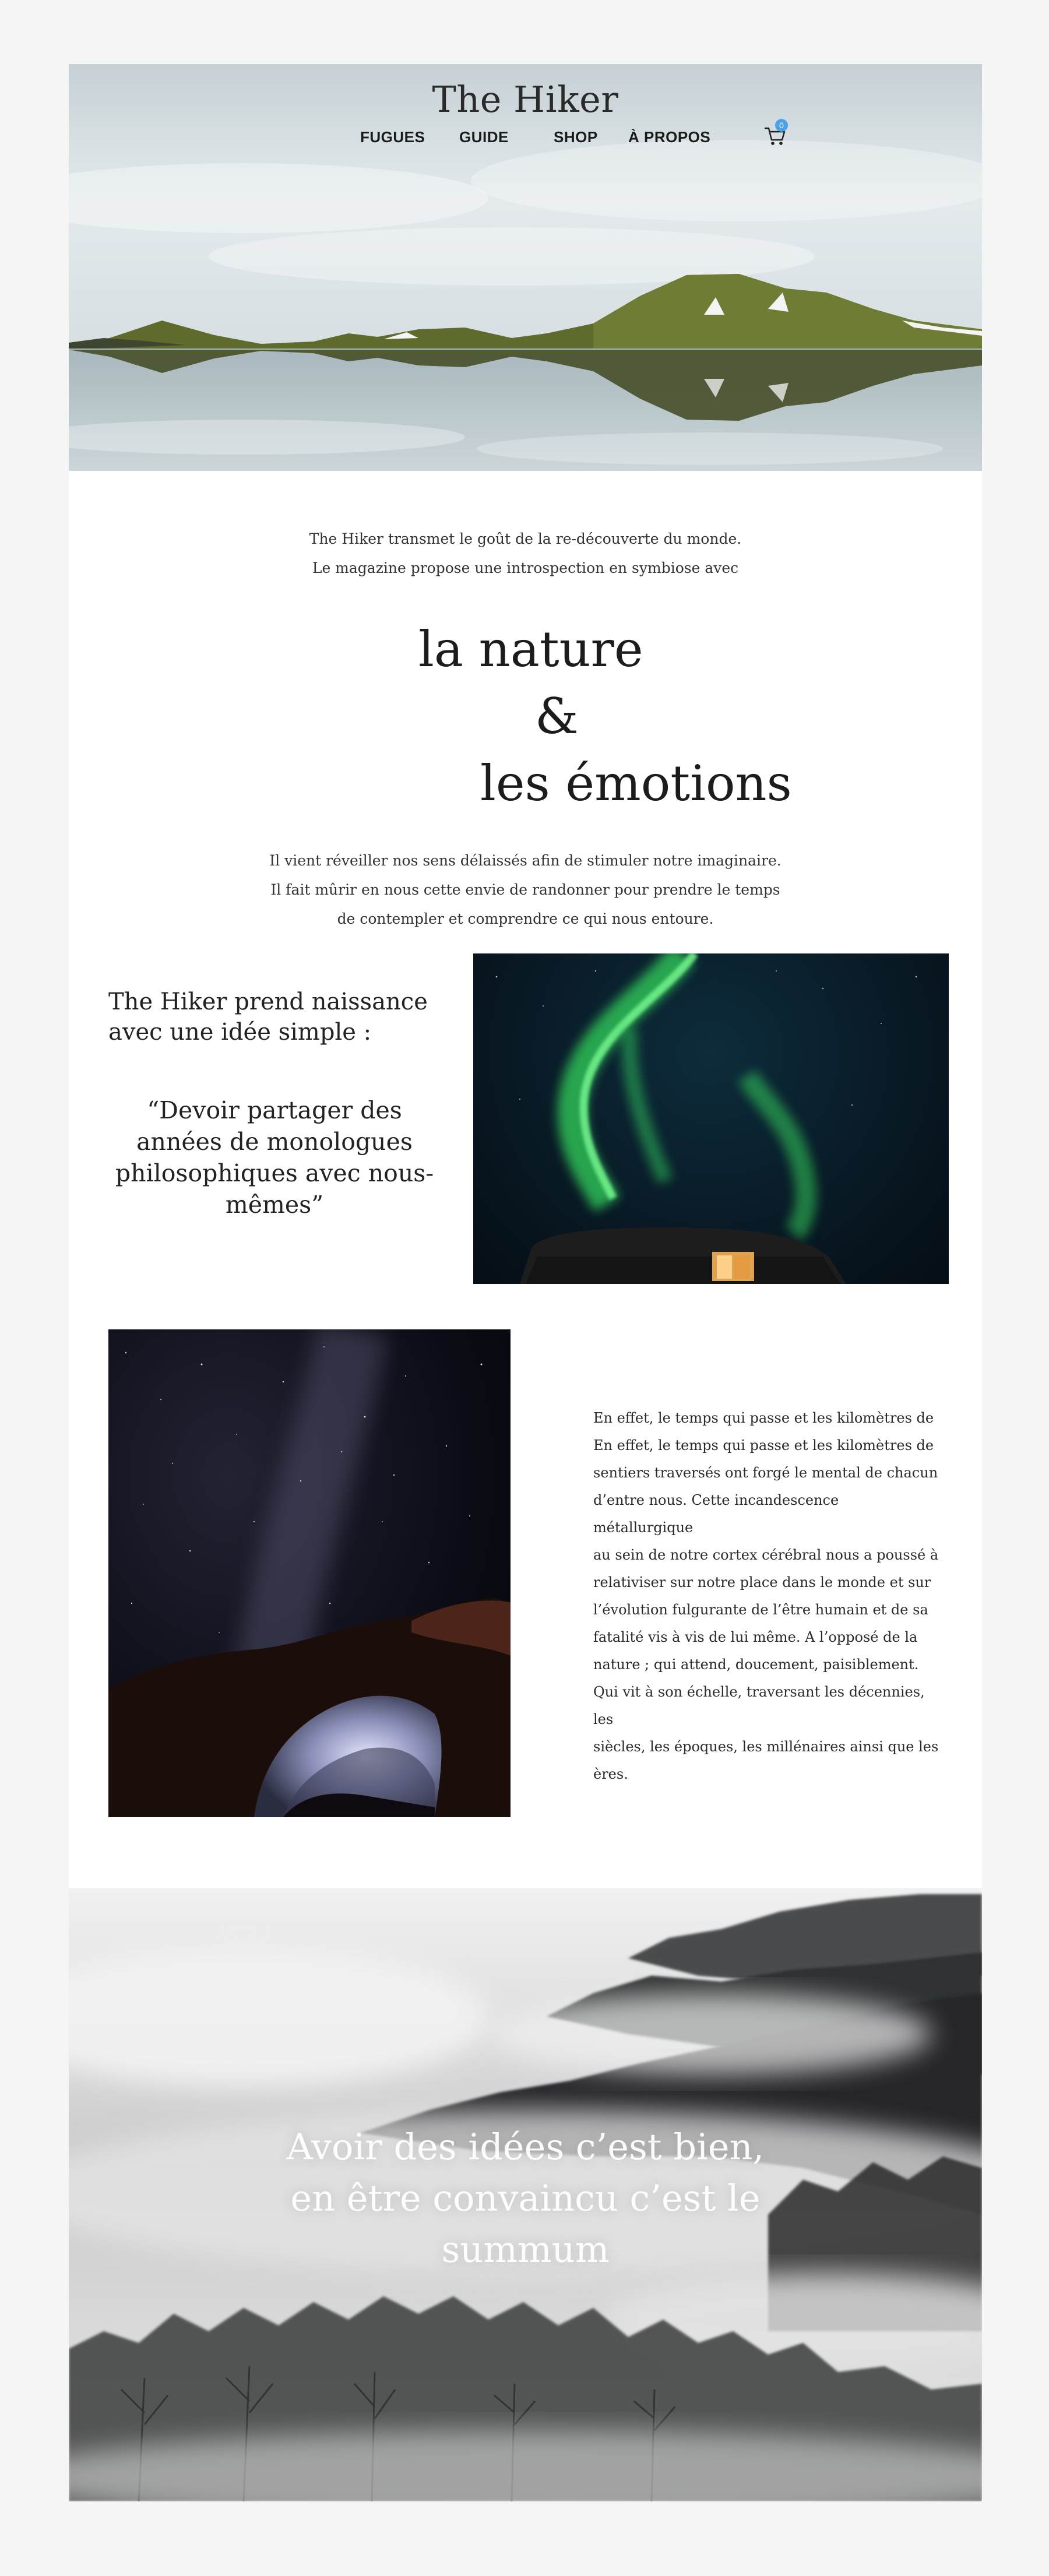  What do you see at coordinates (669, 137) in the screenshot?
I see `nav-item-a-propos: À PROPOS` at bounding box center [669, 137].